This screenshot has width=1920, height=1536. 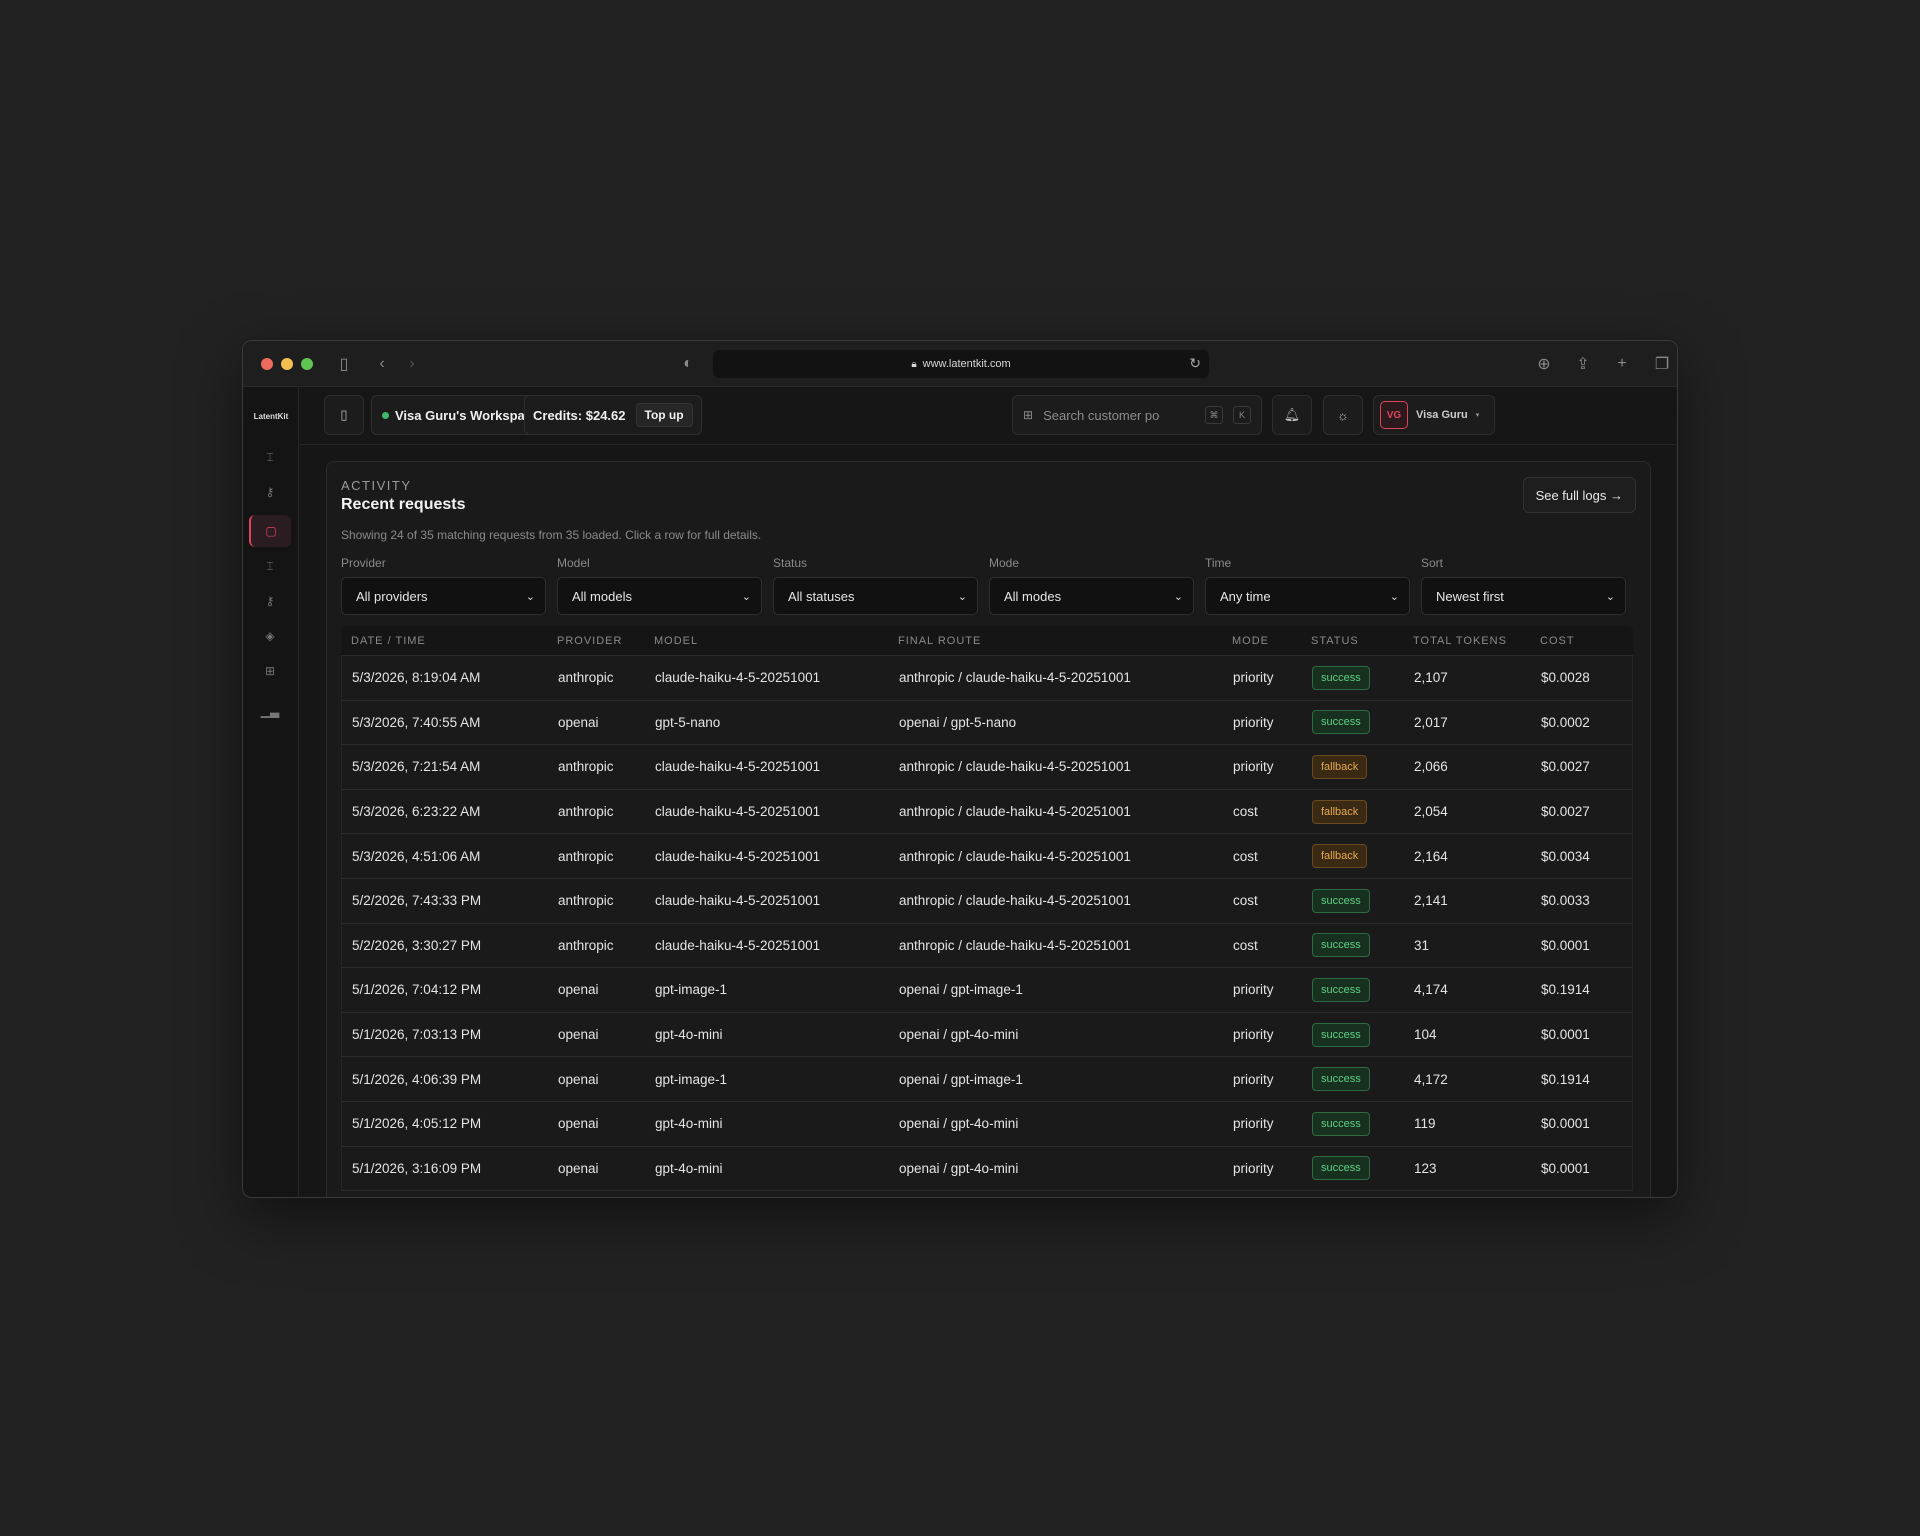 What do you see at coordinates (1245, 856) in the screenshot?
I see `cell-mode: cost` at bounding box center [1245, 856].